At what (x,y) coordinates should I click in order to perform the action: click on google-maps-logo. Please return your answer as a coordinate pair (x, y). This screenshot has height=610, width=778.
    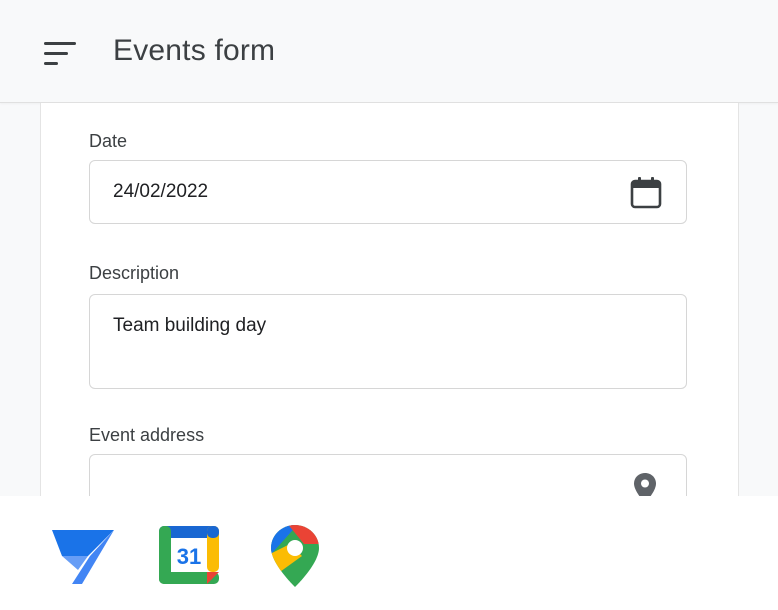
    Looking at the image, I should click on (295, 558).